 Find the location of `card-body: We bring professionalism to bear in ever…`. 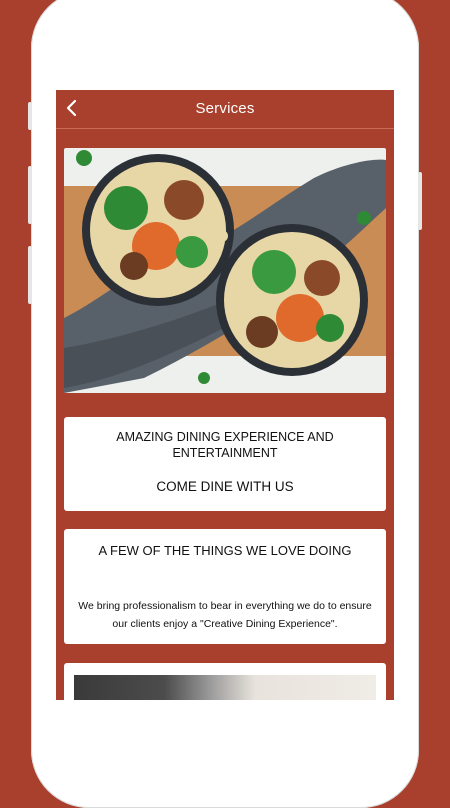

card-body: We bring professionalism to bear in ever… is located at coordinates (225, 615).